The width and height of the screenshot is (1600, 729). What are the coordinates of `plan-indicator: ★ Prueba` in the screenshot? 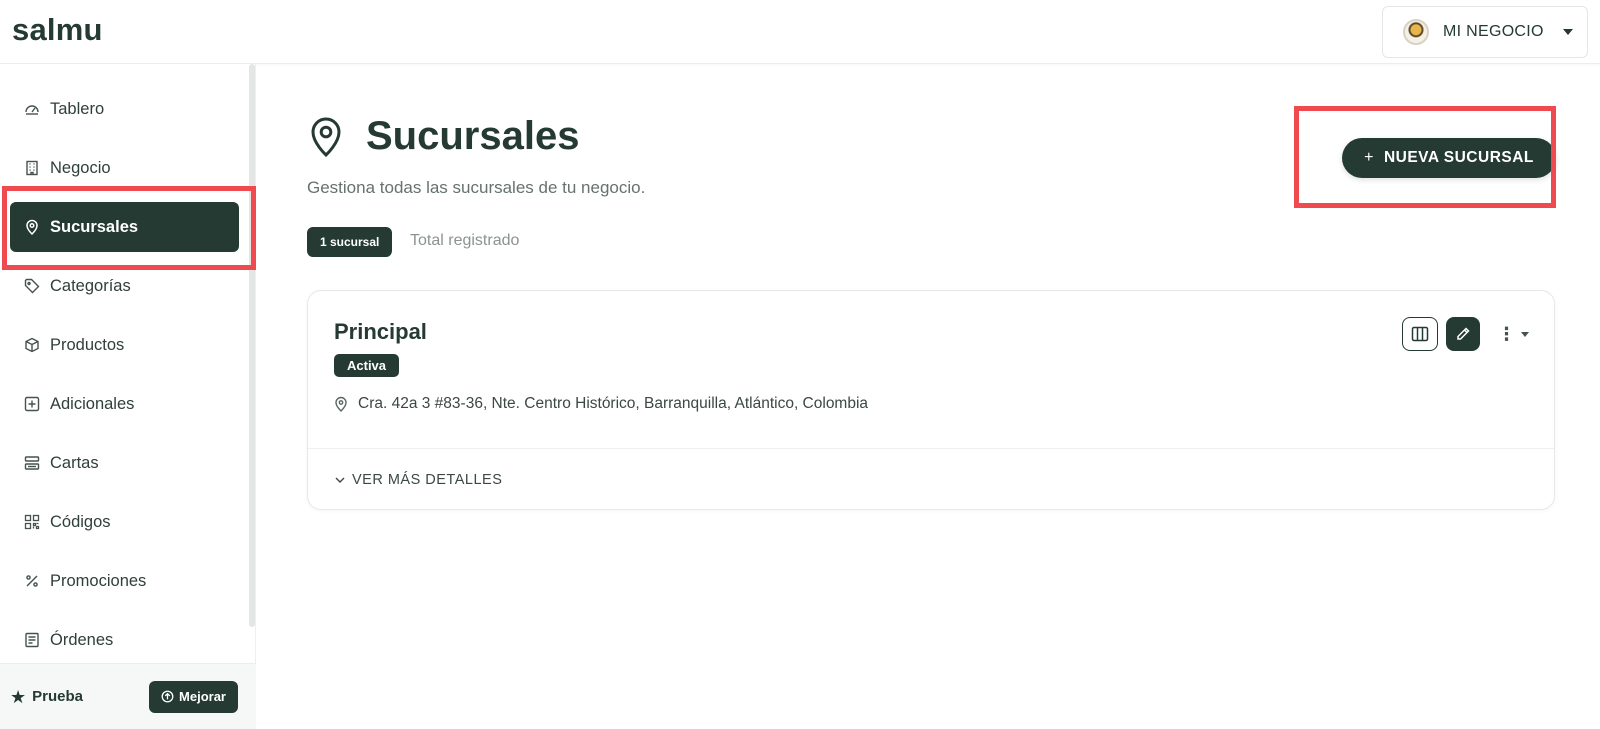 It's located at (46, 697).